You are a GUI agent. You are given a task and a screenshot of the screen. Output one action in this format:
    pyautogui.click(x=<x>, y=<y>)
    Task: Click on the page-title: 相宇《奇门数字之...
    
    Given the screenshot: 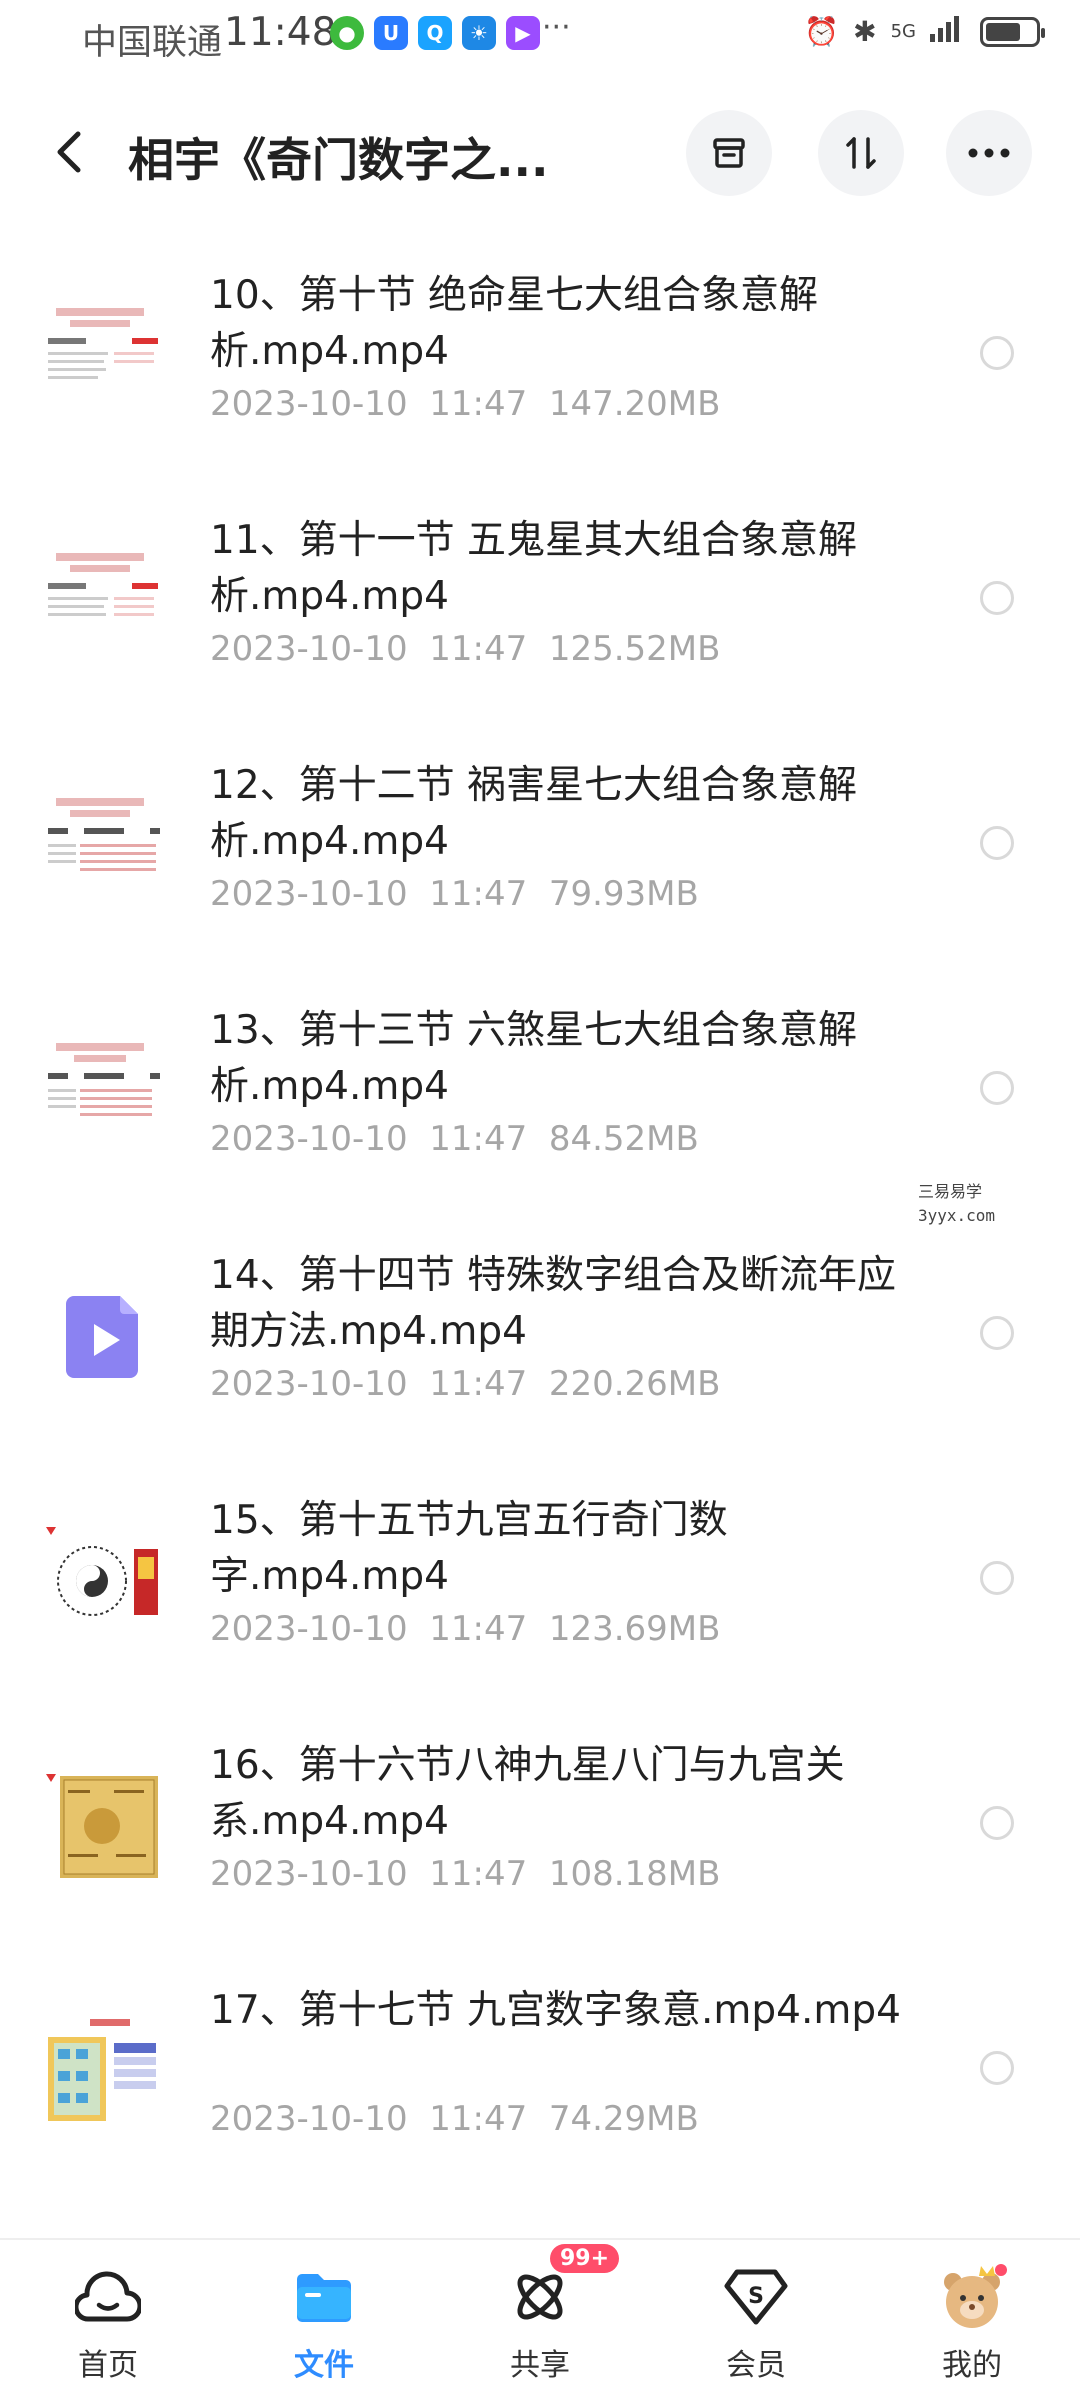 What is the action you would take?
    pyautogui.click(x=338, y=160)
    